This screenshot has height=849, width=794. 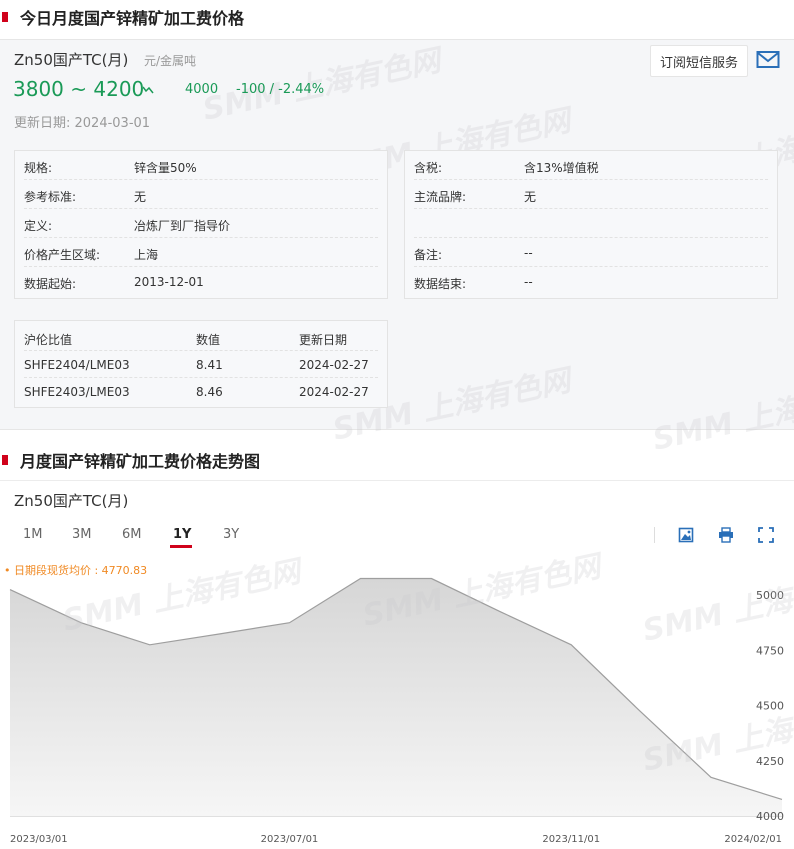 I want to click on down-trend-icon, so click(x=148, y=91).